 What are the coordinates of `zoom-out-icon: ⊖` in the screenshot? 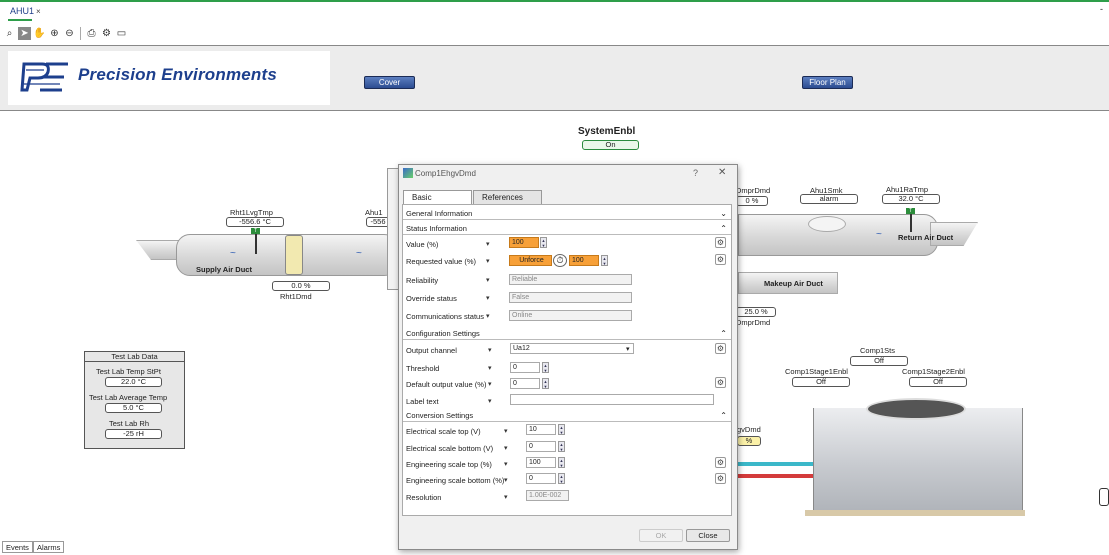 It's located at (69, 33).